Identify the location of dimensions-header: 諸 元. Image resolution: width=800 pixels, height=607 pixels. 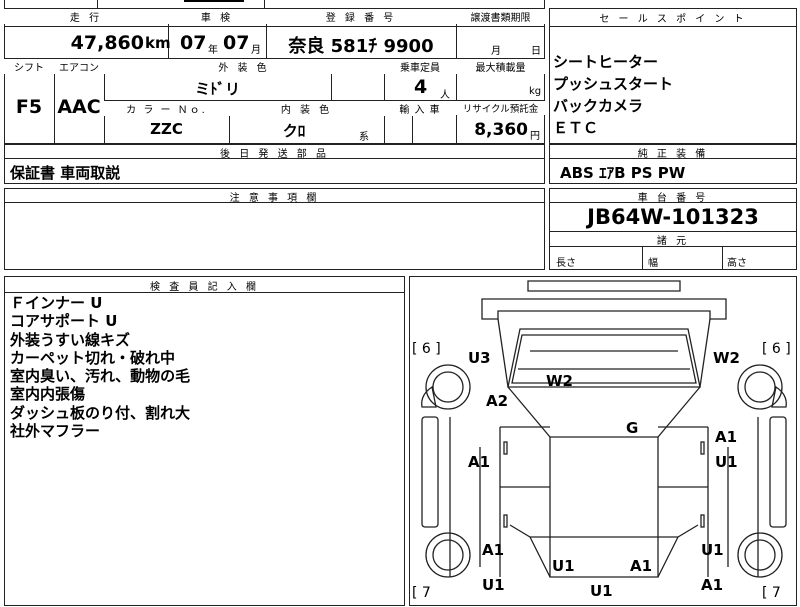
(673, 239).